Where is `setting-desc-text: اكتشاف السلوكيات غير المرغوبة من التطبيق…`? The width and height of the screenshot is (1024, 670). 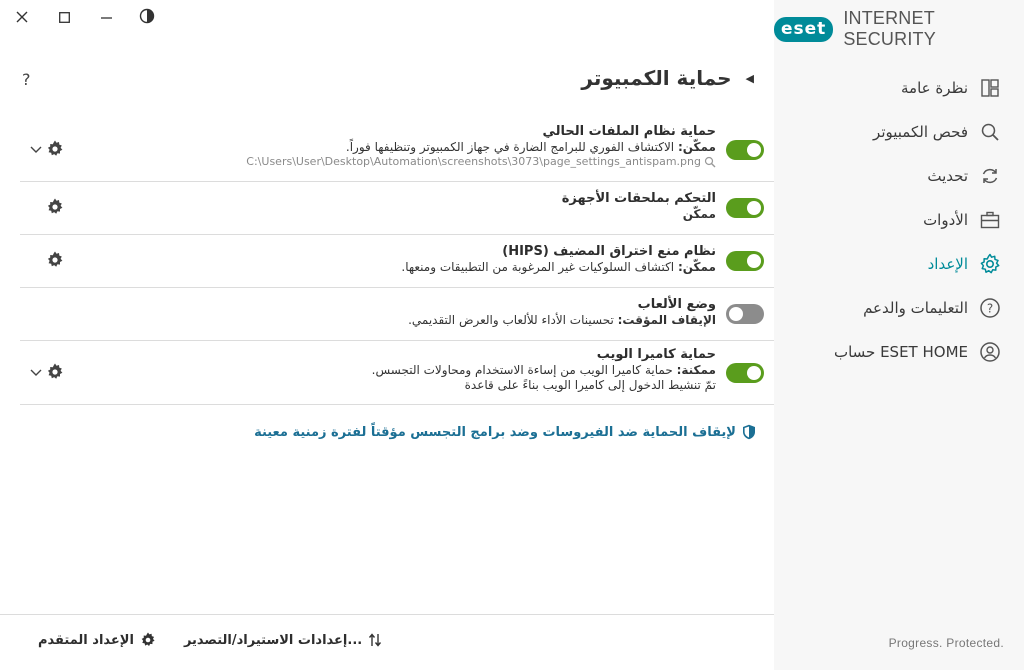 setting-desc-text: اكتشاف السلوكيات غير المرغوبة من التطبيق… is located at coordinates (539, 267).